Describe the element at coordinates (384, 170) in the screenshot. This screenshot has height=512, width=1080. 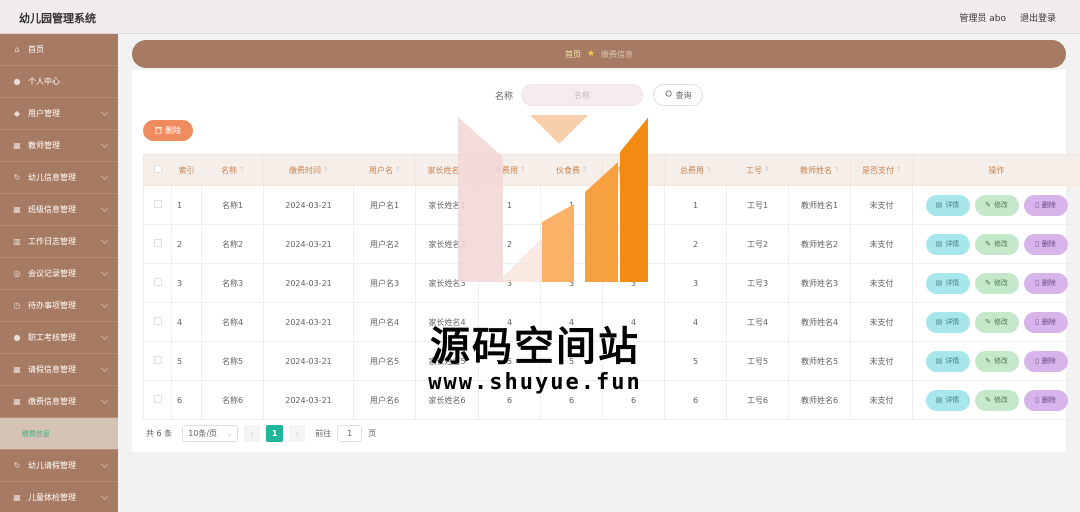
I see `column-header: 用户名 ⇕` at that location.